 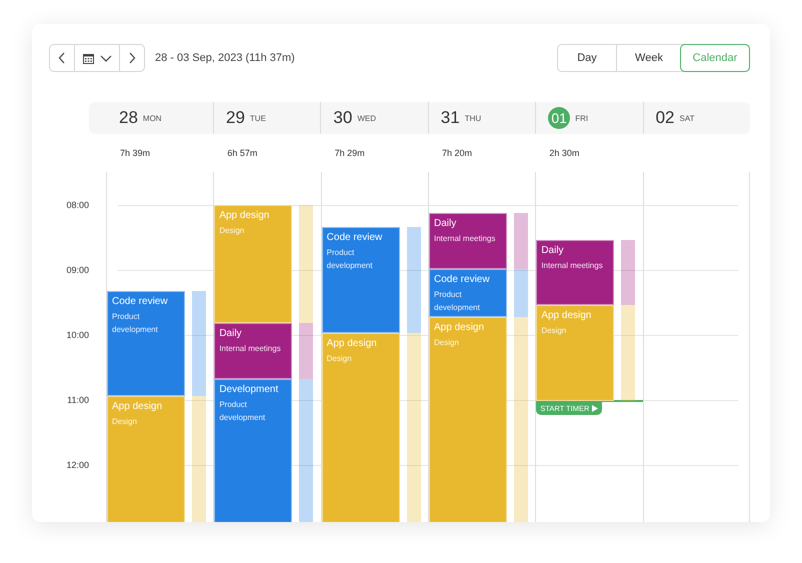 I want to click on date-range: 28 - 03 Sep, 2023 (11h 37m), so click(x=225, y=58).